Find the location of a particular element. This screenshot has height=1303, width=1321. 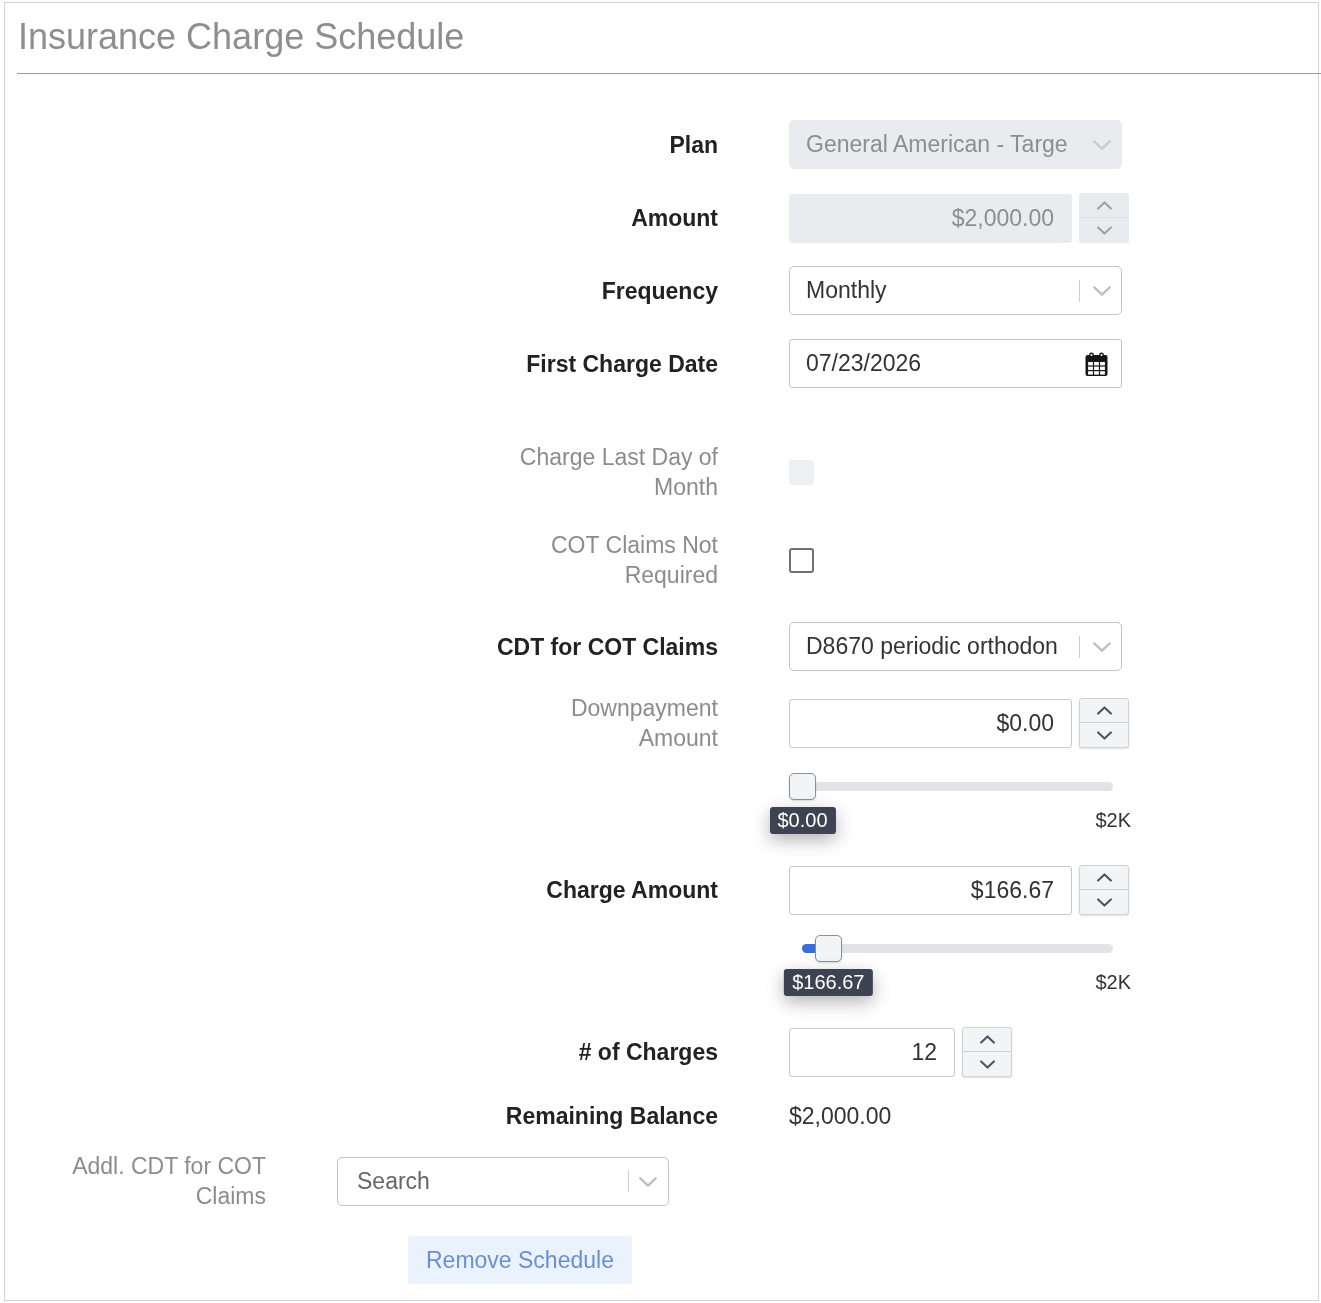

field-label: Frequency is located at coordinates (659, 291).